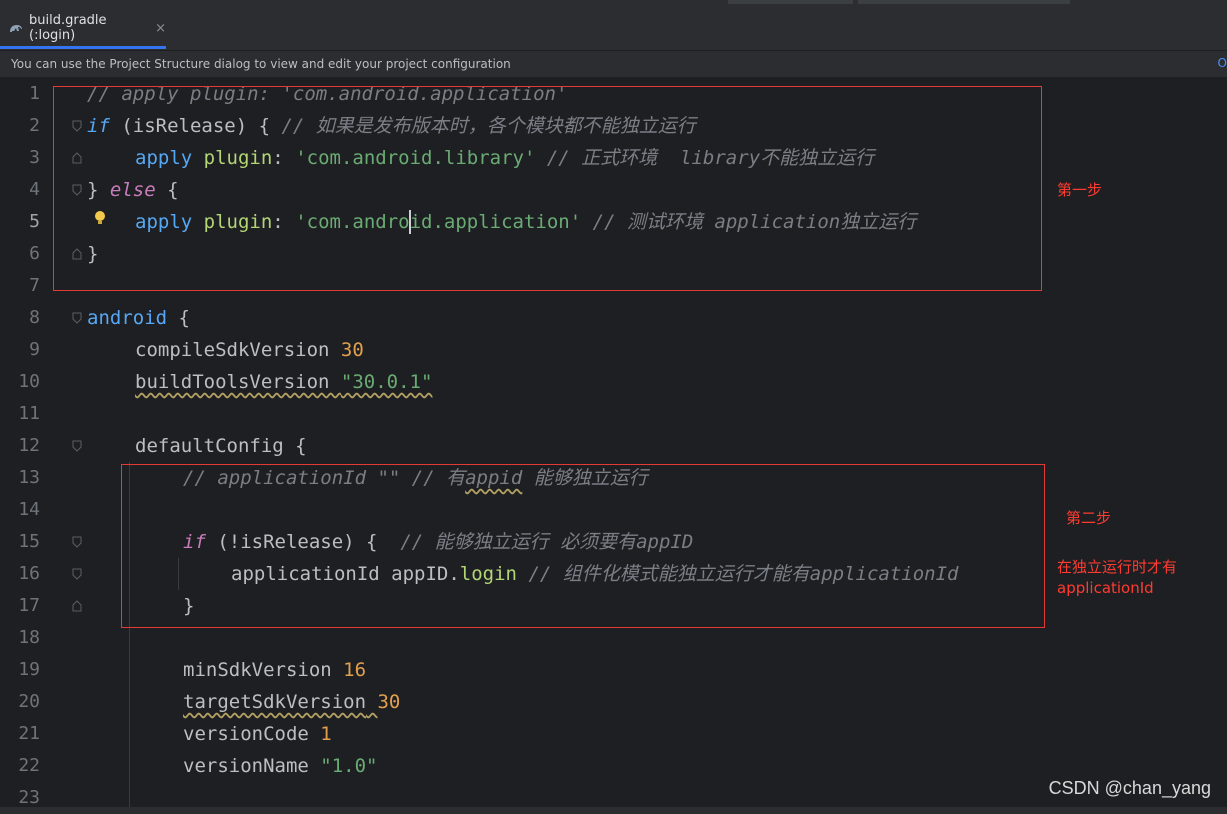  I want to click on code-line-19: minSdkVersion 16, so click(275, 670).